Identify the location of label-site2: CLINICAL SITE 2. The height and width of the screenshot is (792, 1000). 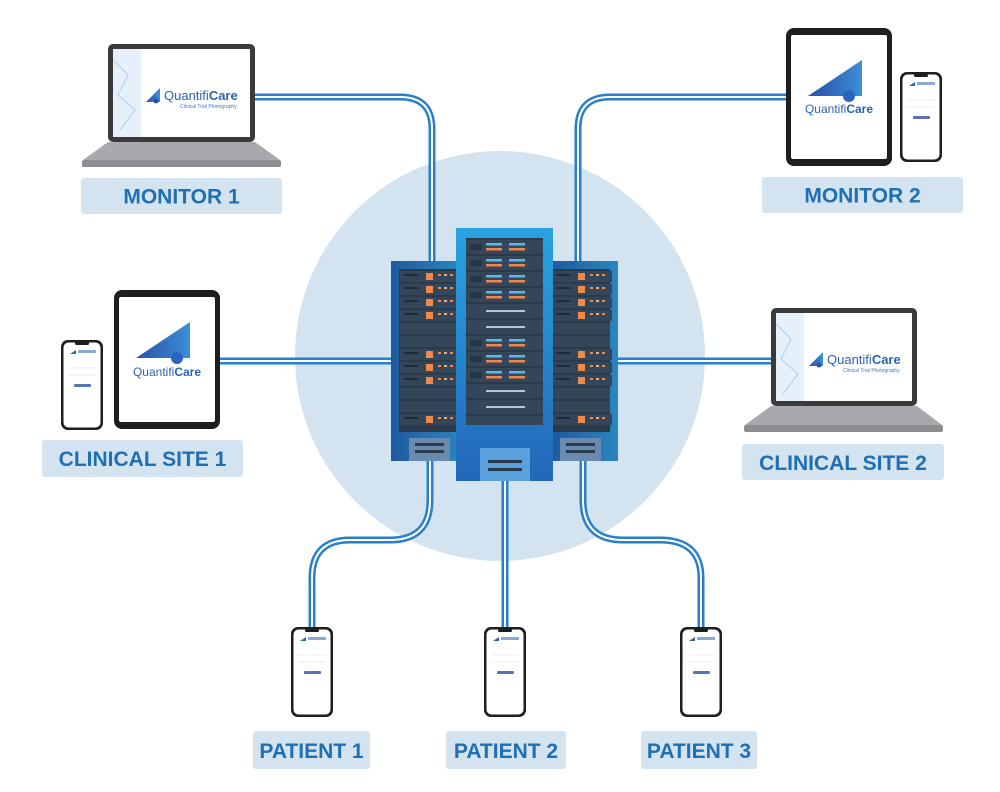
(843, 463).